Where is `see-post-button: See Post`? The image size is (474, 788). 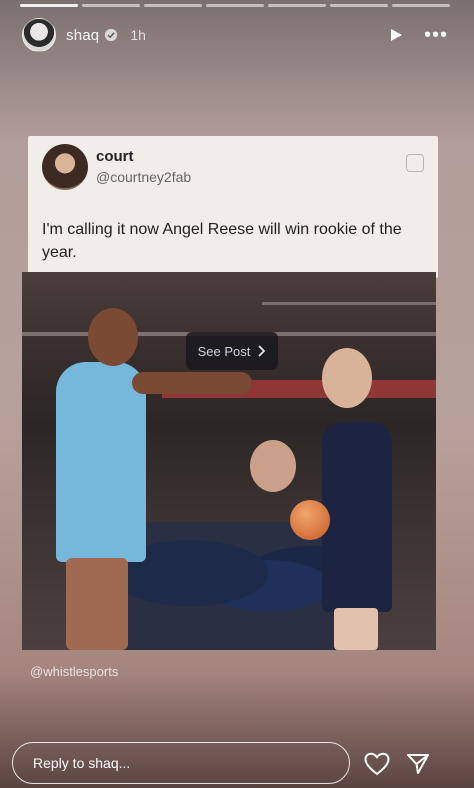
see-post-button: See Post is located at coordinates (232, 351).